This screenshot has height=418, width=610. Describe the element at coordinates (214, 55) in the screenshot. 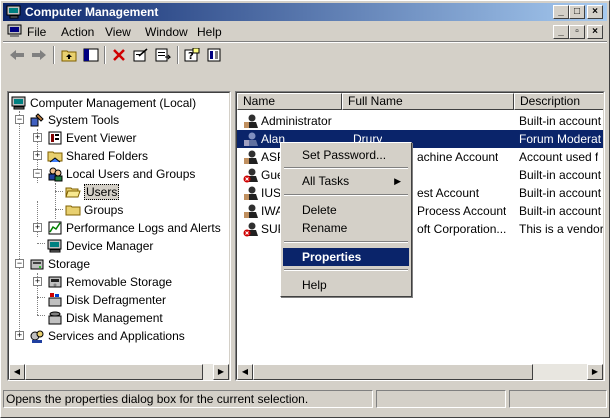

I see `action-pane-icon` at that location.